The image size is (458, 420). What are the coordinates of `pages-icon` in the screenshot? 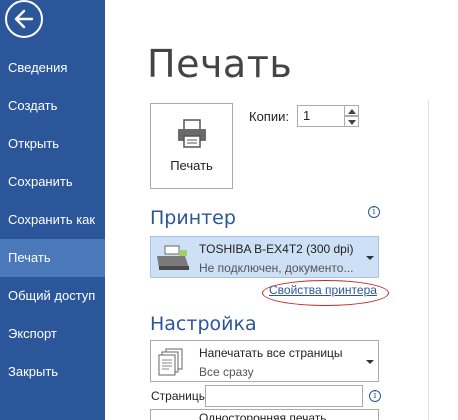 It's located at (170, 362).